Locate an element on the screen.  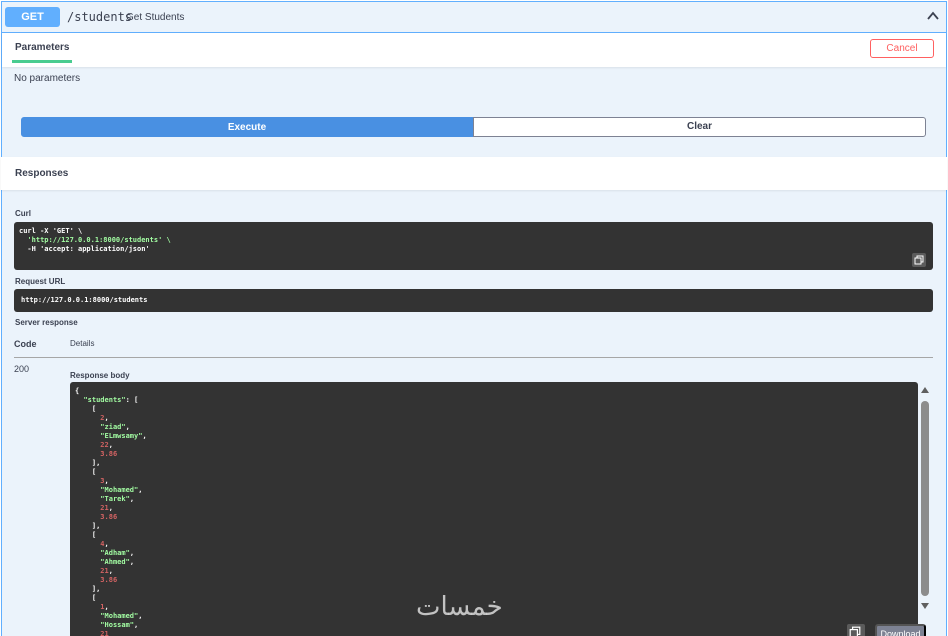
cancel-button: Cancel is located at coordinates (902, 48).